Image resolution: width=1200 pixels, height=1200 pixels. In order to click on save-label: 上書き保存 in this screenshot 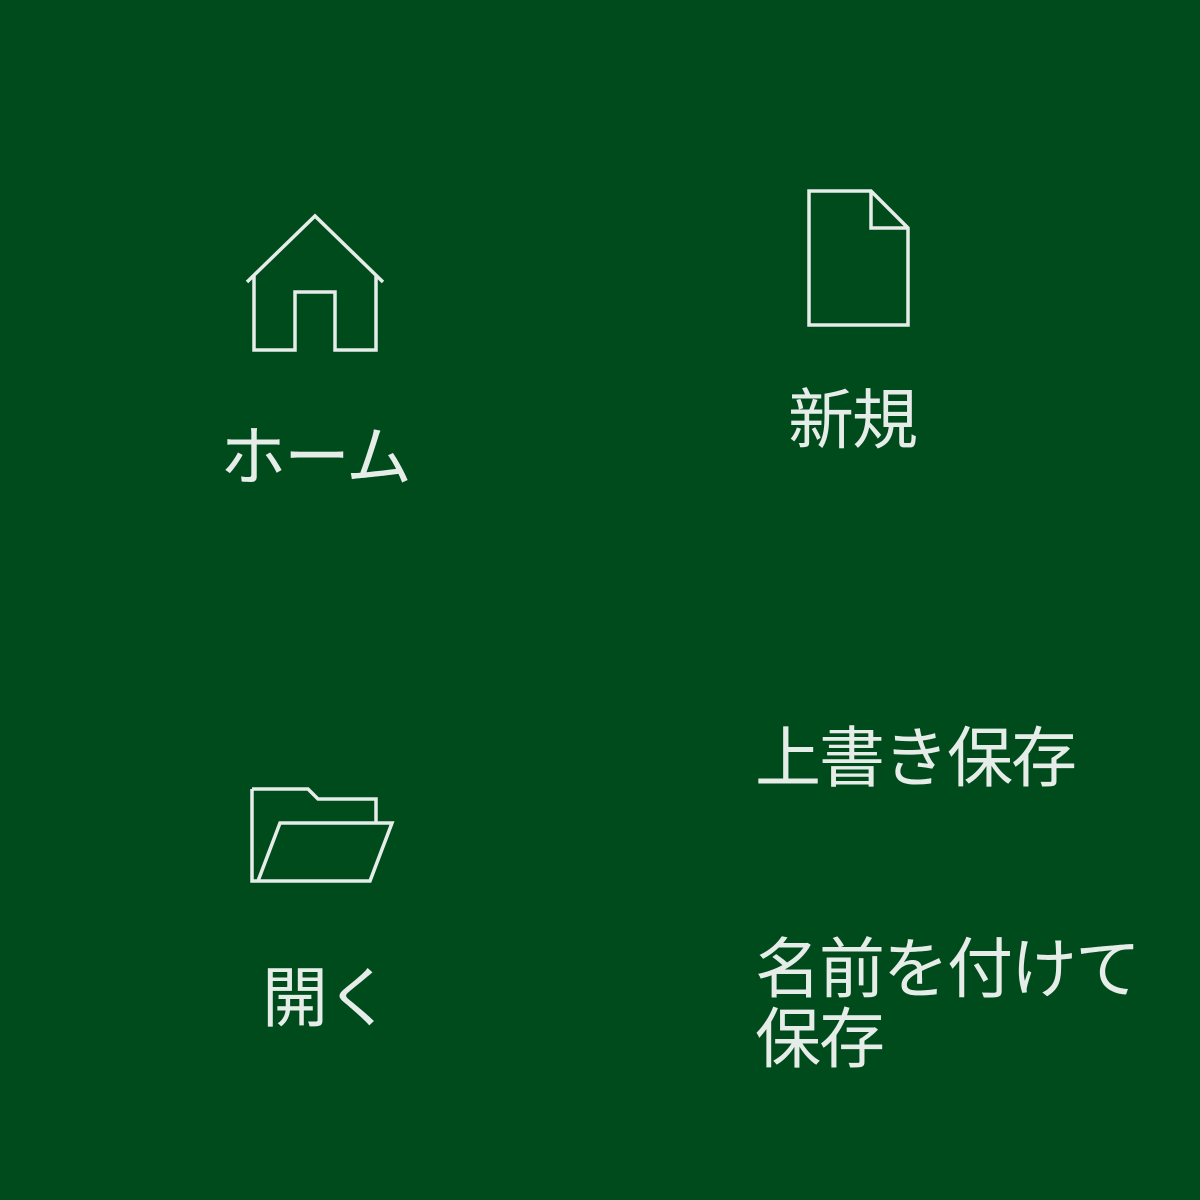, I will do `click(916, 758)`.